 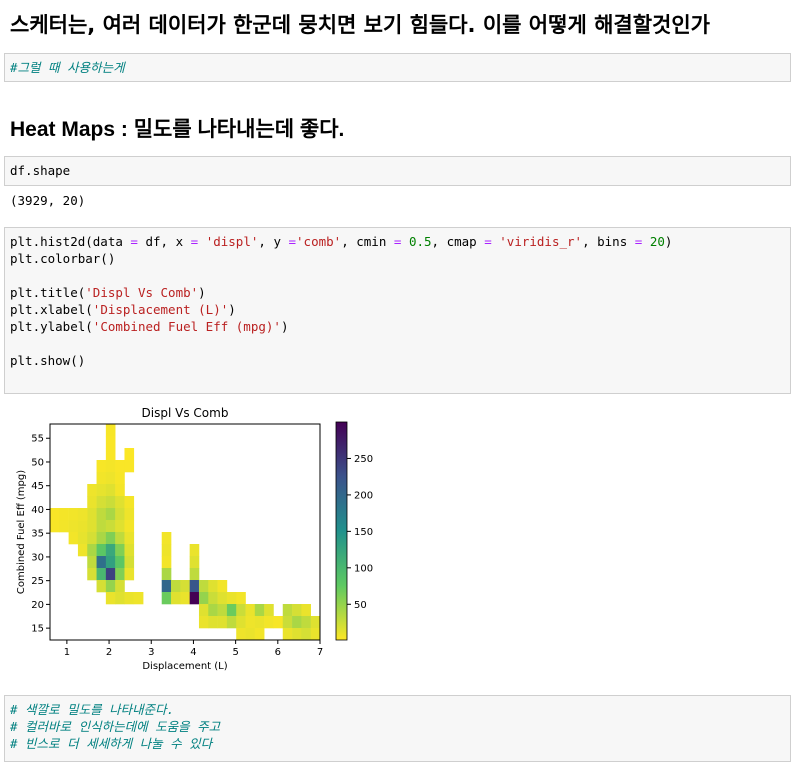 What do you see at coordinates (67, 652) in the screenshot?
I see `x-tick-label: 1` at bounding box center [67, 652].